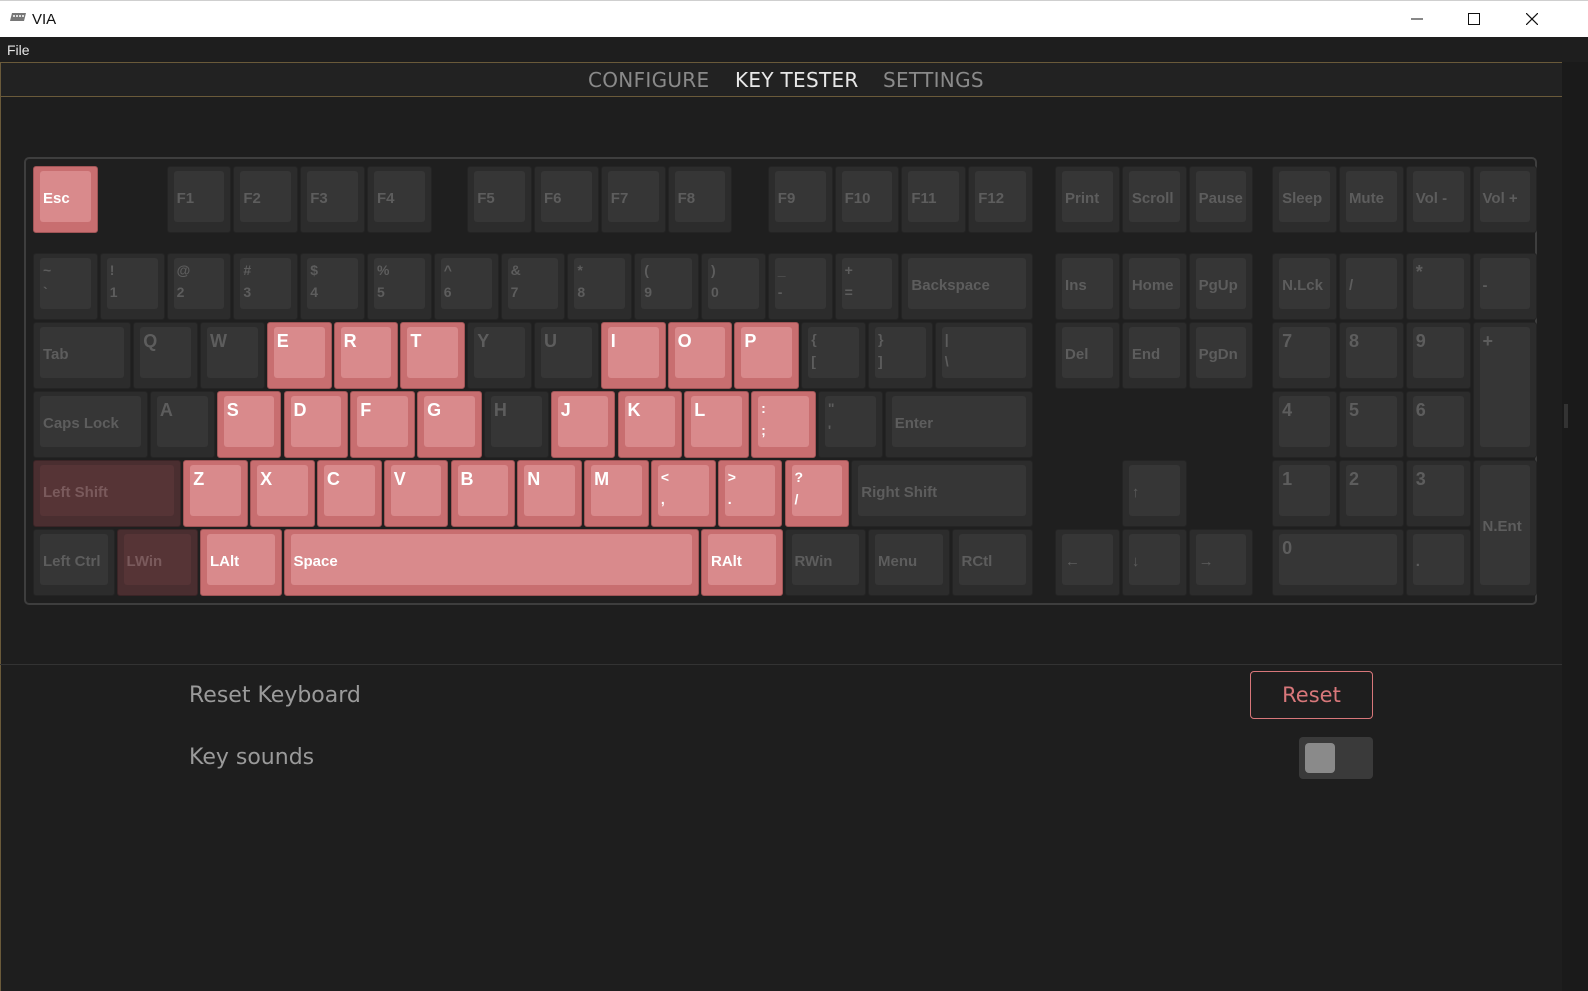 The height and width of the screenshot is (991, 1588). What do you see at coordinates (914, 423) in the screenshot?
I see `key-label: Enter` at bounding box center [914, 423].